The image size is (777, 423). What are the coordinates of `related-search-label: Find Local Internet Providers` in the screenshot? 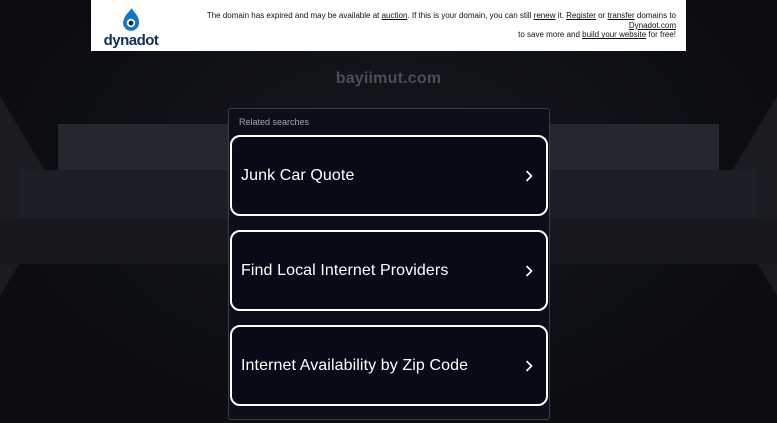 It's located at (345, 270).